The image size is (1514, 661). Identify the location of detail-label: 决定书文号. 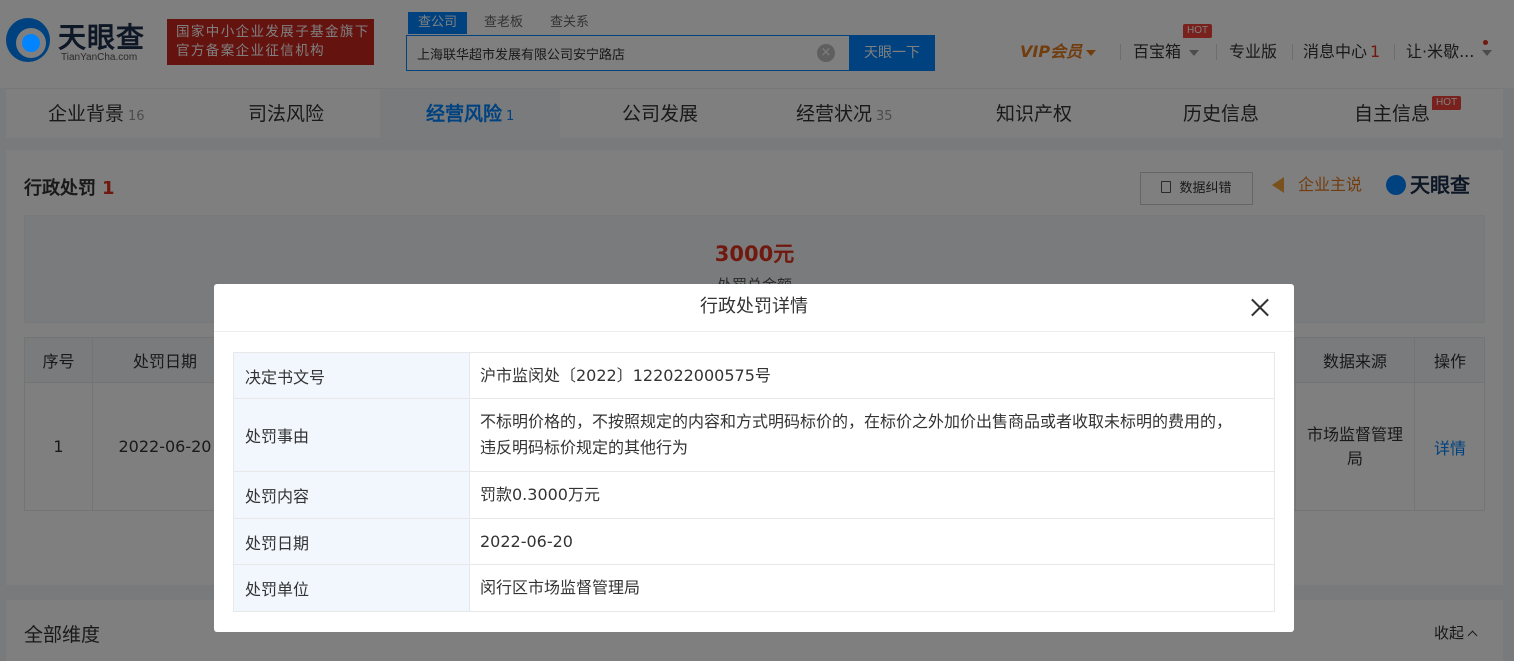
(352, 375).